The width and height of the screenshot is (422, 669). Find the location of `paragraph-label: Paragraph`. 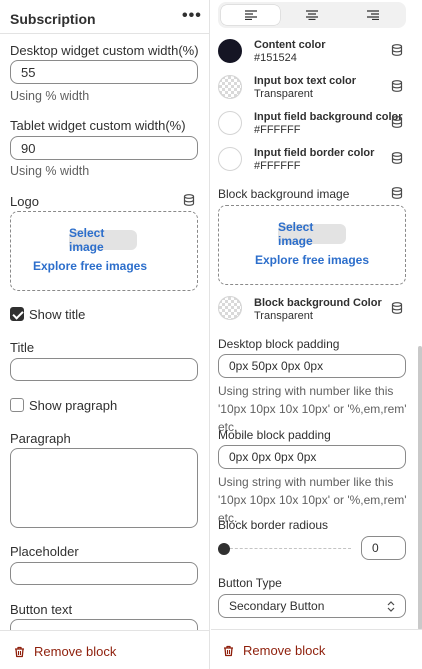

paragraph-label: Paragraph is located at coordinates (40, 438).